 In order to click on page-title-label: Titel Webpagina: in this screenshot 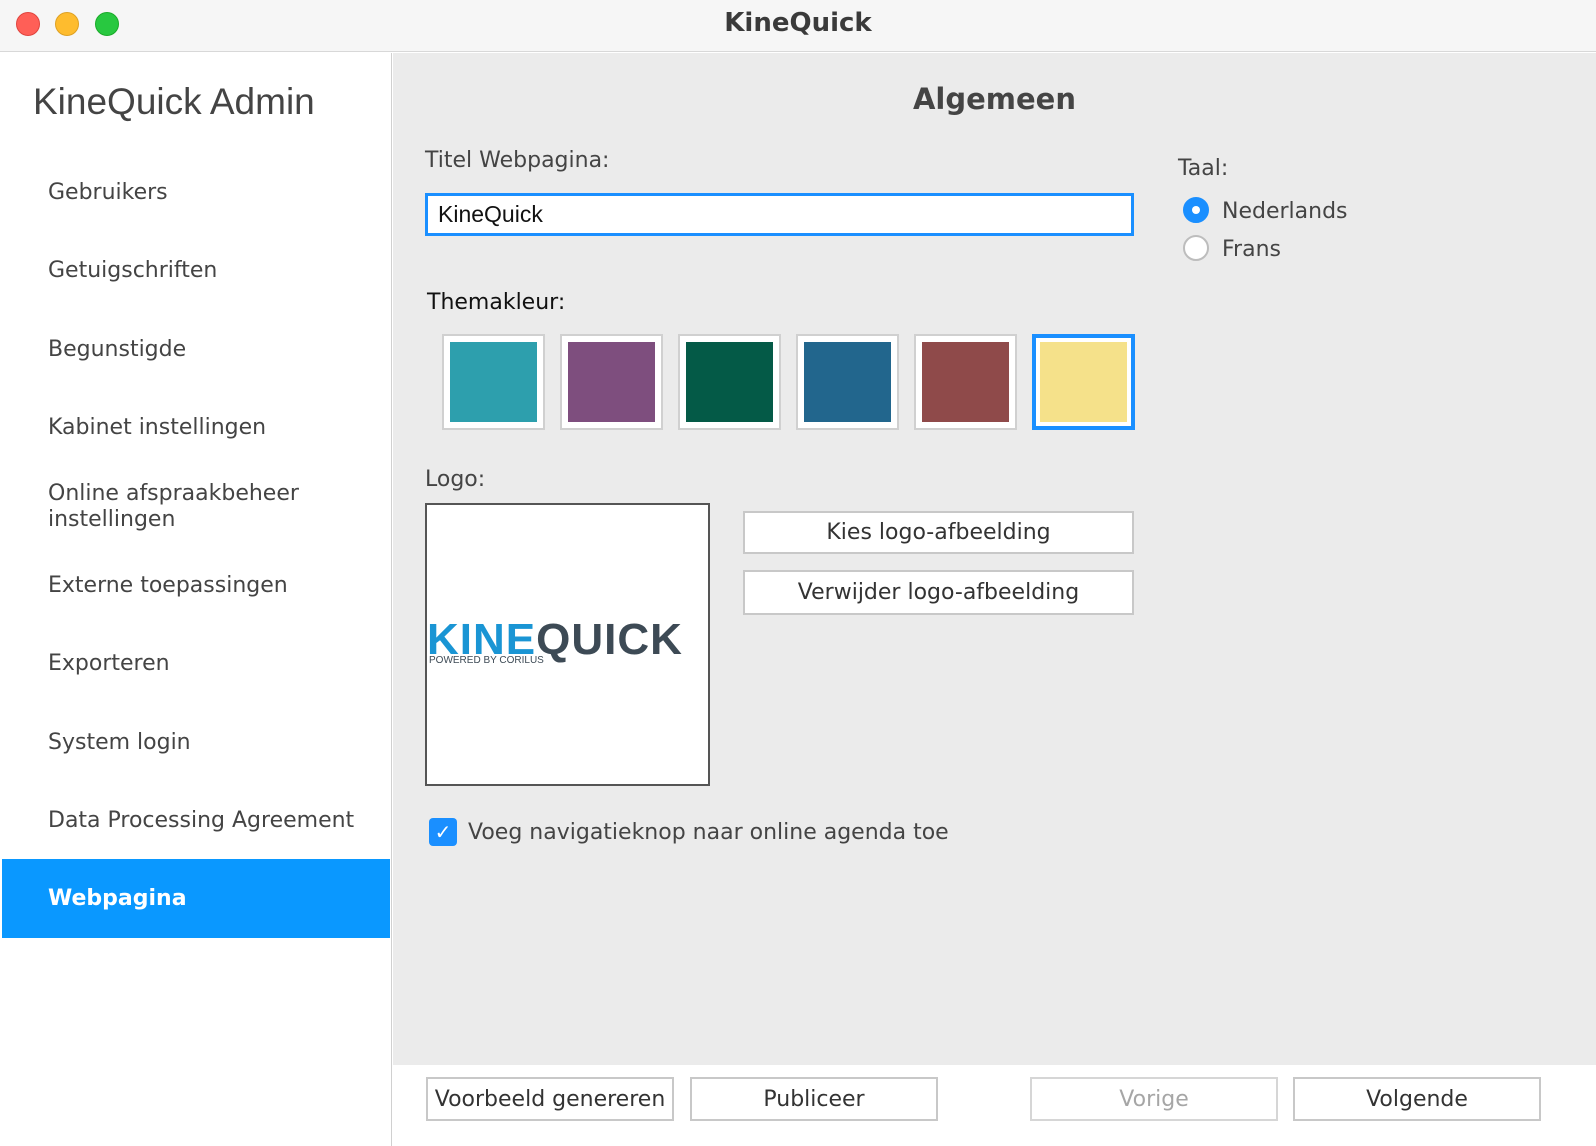, I will do `click(517, 160)`.